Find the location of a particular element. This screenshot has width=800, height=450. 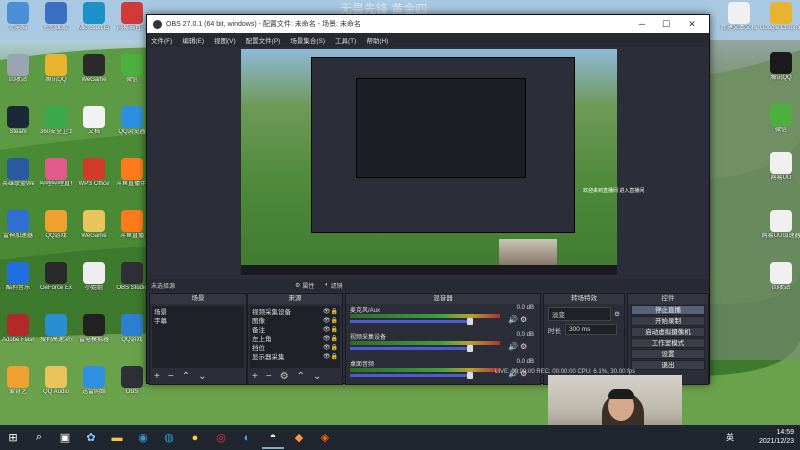

desktop-icon: Steam is located at coordinates (18, 121).